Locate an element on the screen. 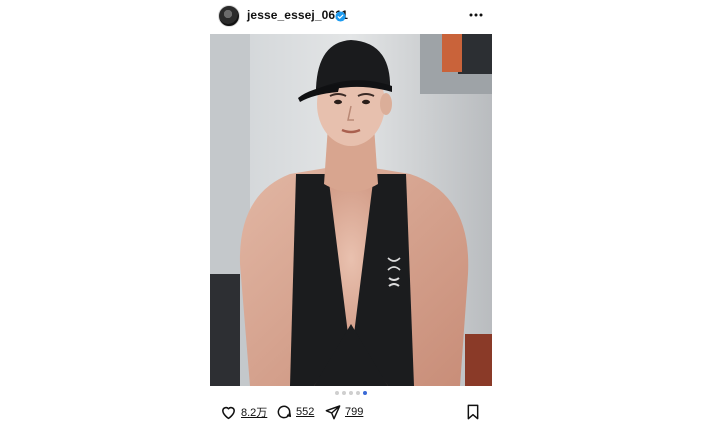 This screenshot has width=702, height=426. avatar is located at coordinates (229, 16).